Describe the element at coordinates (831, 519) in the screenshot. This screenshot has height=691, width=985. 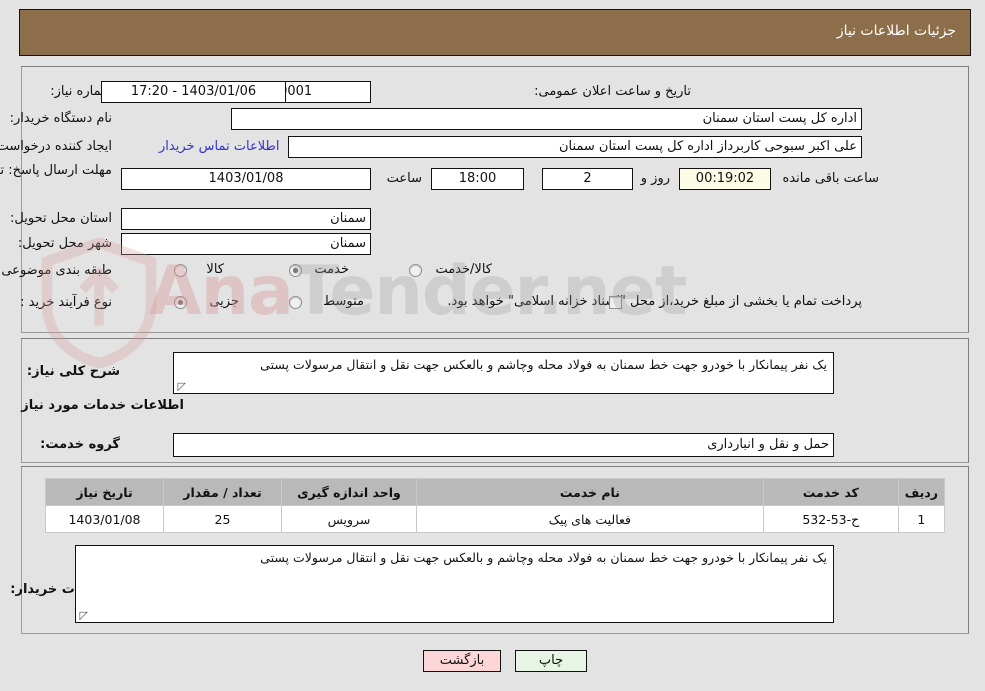
I see `cell-service-code: ح-53-532` at that location.